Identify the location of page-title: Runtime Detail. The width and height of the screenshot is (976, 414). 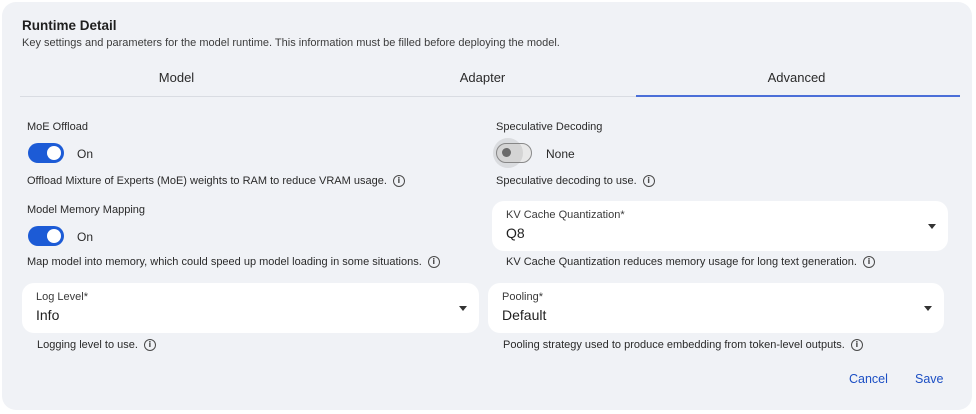
(69, 25).